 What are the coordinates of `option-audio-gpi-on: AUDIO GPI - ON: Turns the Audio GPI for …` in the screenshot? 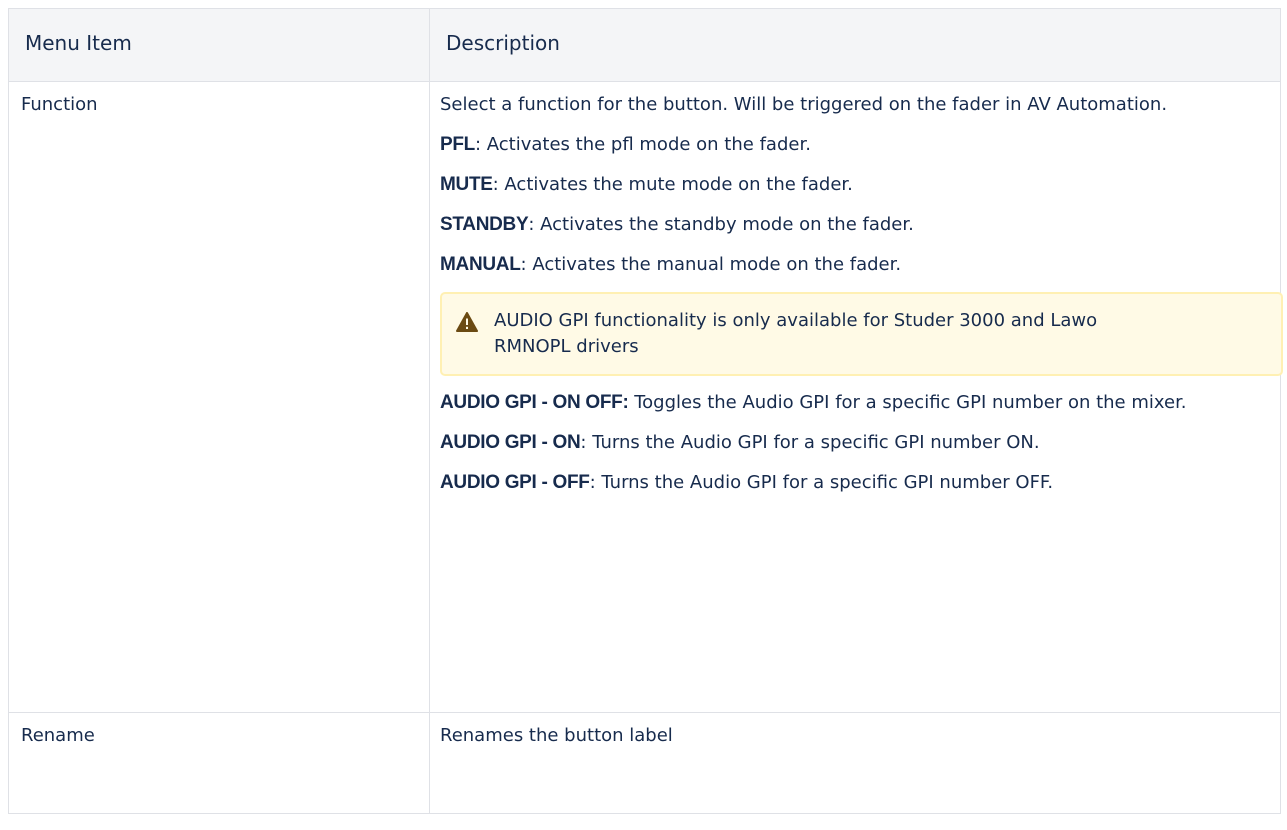 It's located at (855, 443).